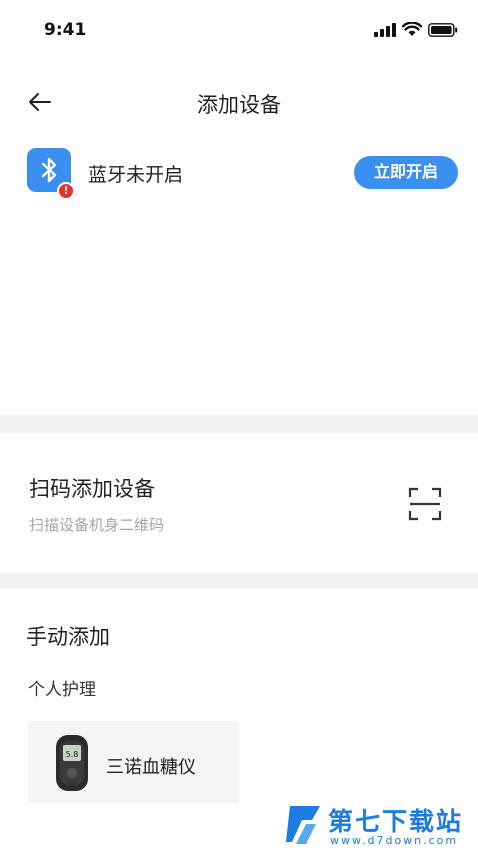 This screenshot has width=478, height=850. Describe the element at coordinates (406, 172) in the screenshot. I see `enable-bluetooth-button: 立即开启` at that location.